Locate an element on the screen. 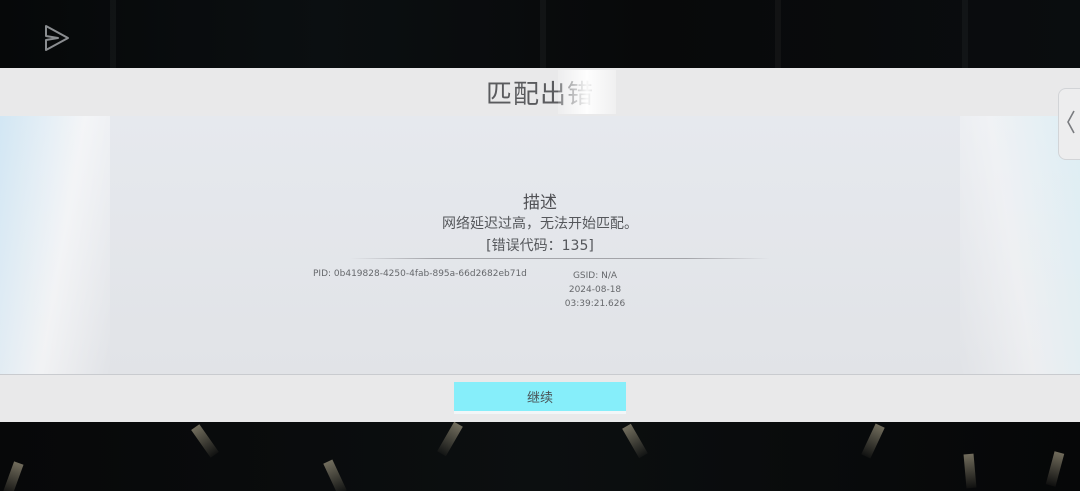  error-message: 网络延迟过高，无法开始匹配。 is located at coordinates (540, 224).